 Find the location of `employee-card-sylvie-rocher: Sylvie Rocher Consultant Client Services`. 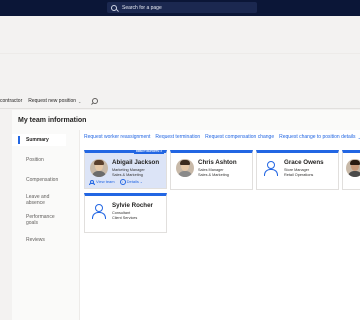

employee-card-sylvie-rocher: Sylvie Rocher Consultant Client Services is located at coordinates (125, 213).